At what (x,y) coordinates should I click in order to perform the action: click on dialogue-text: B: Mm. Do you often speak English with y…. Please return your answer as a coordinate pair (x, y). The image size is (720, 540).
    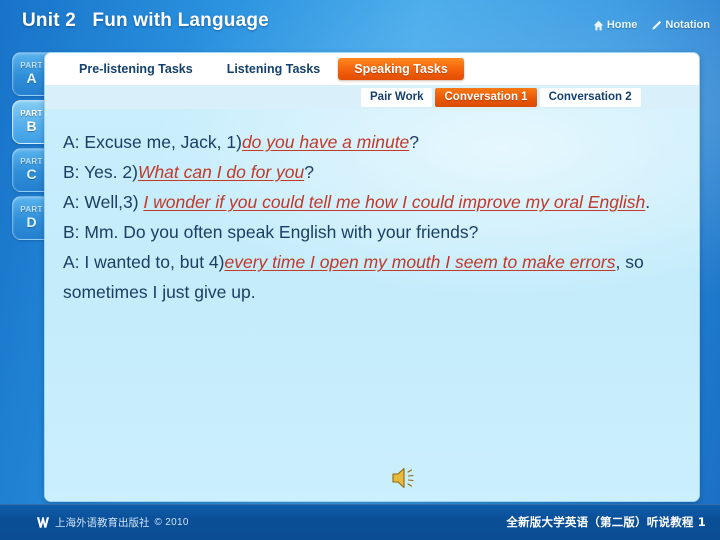
    Looking at the image, I should click on (271, 232).